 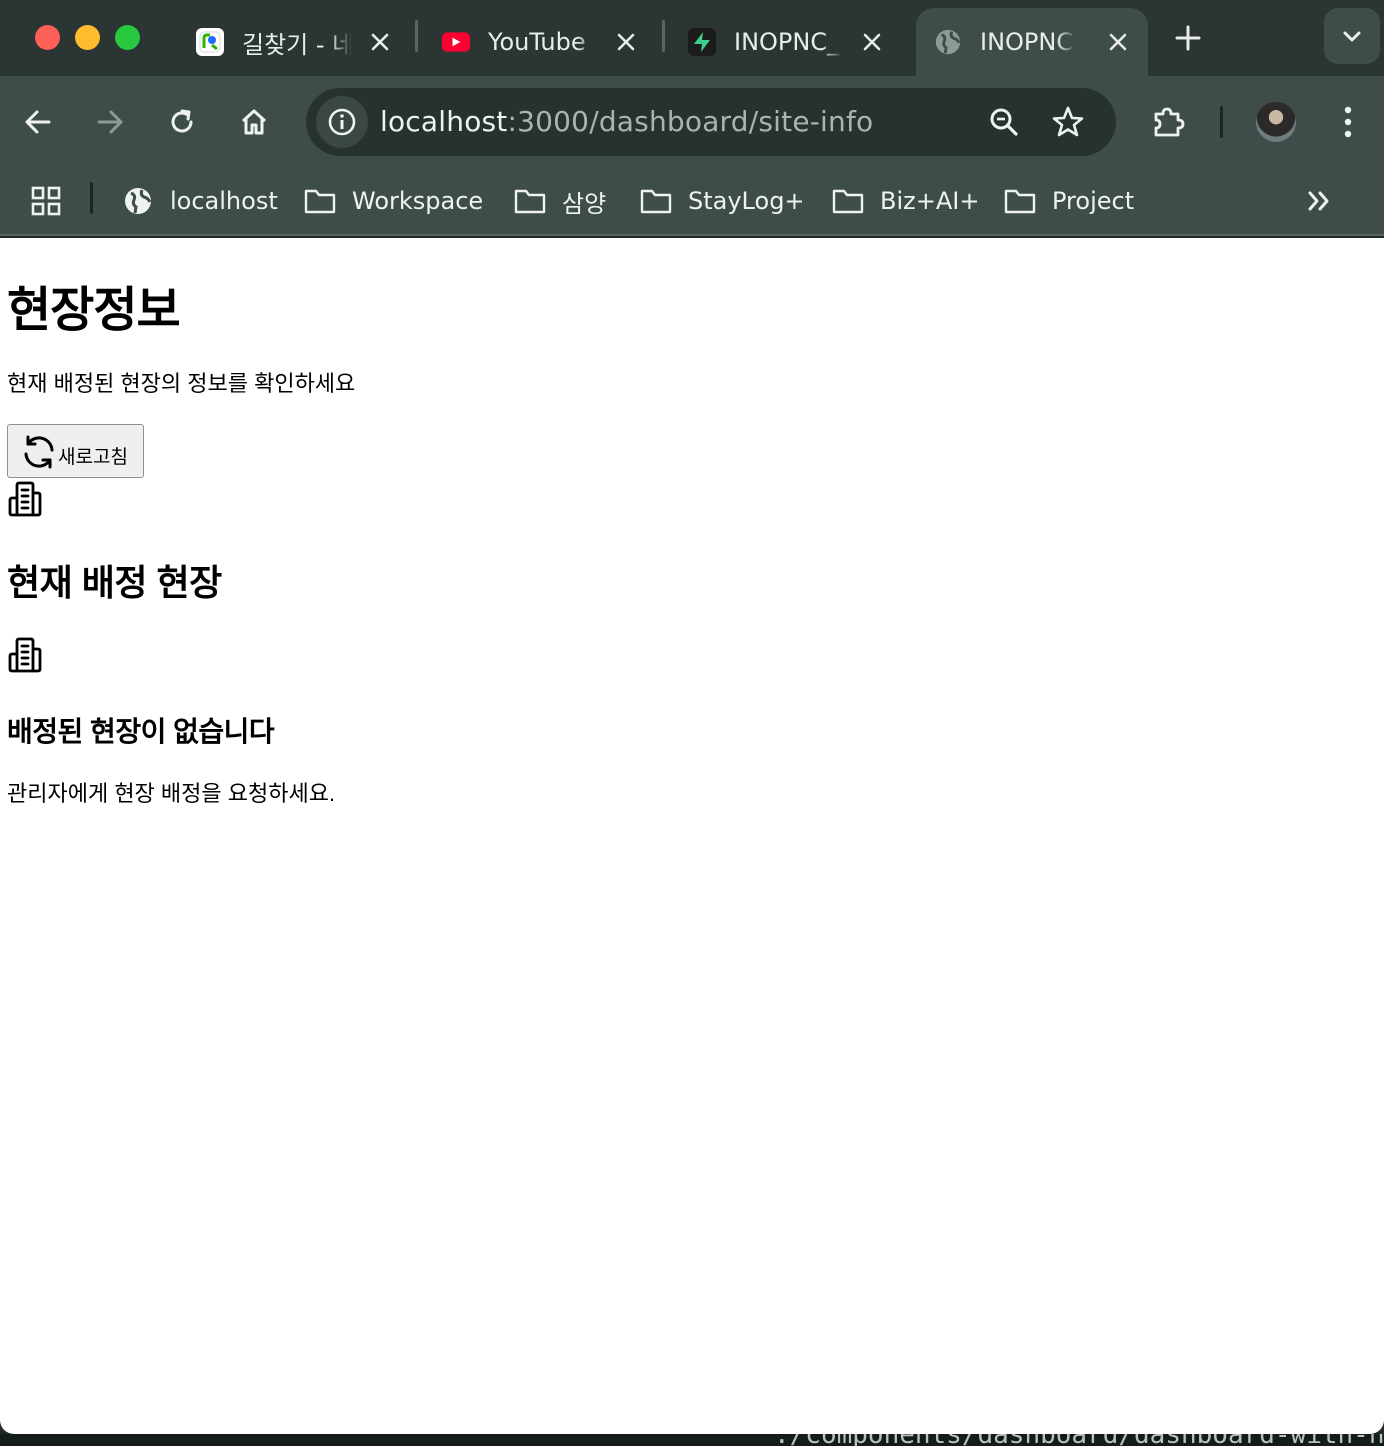 I want to click on tab-inopnc-active: INOPNC, so click(x=1032, y=42).